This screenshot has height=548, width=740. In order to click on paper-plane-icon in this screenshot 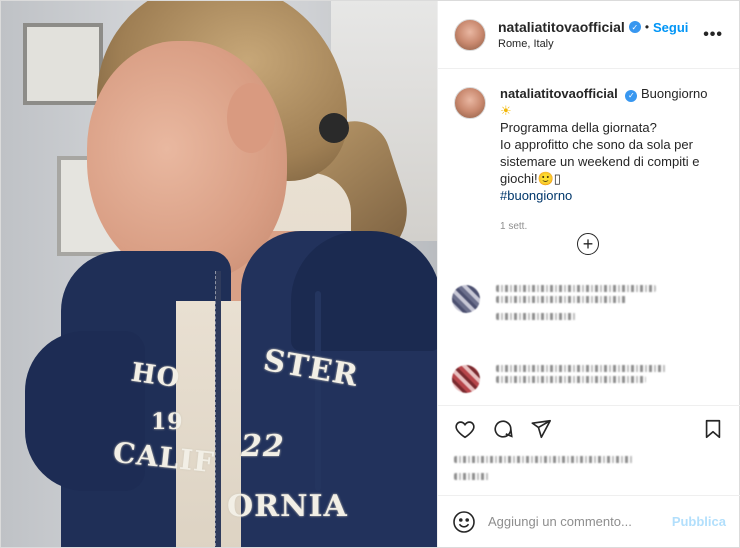, I will do `click(541, 429)`.